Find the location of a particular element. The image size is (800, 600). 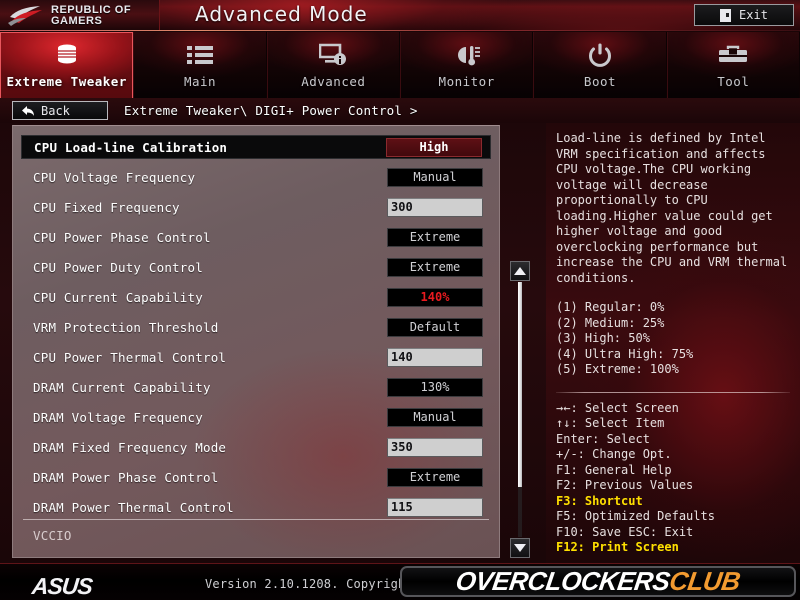

setting-row: CPU Voltage Frequency Manual is located at coordinates (256, 177).